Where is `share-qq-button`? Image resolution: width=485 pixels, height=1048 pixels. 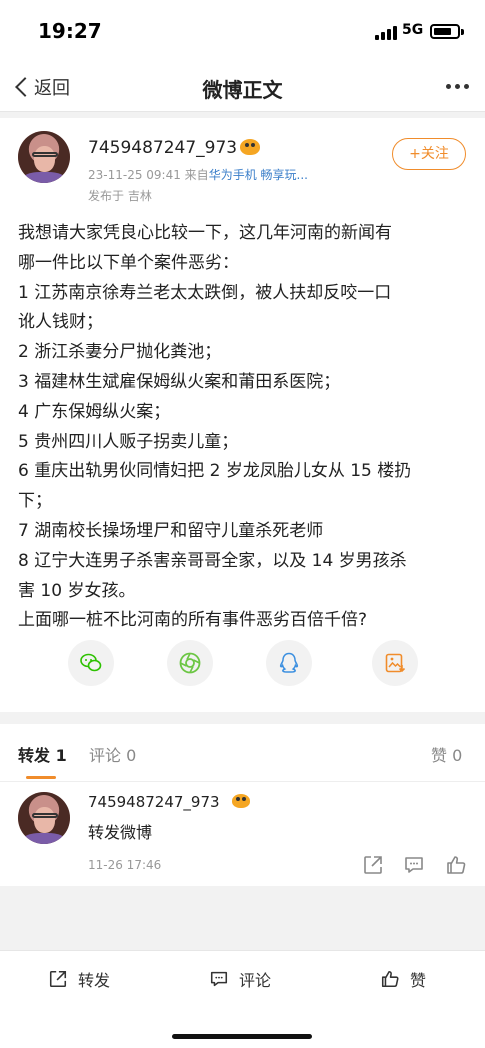
share-qq-button is located at coordinates (289, 663).